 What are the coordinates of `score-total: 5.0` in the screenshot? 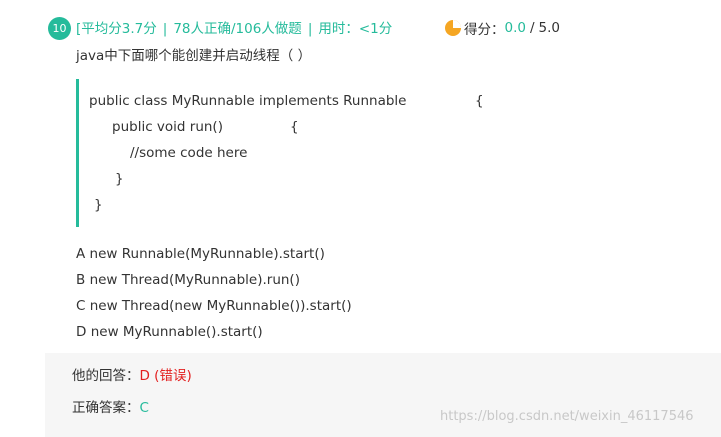 It's located at (549, 28).